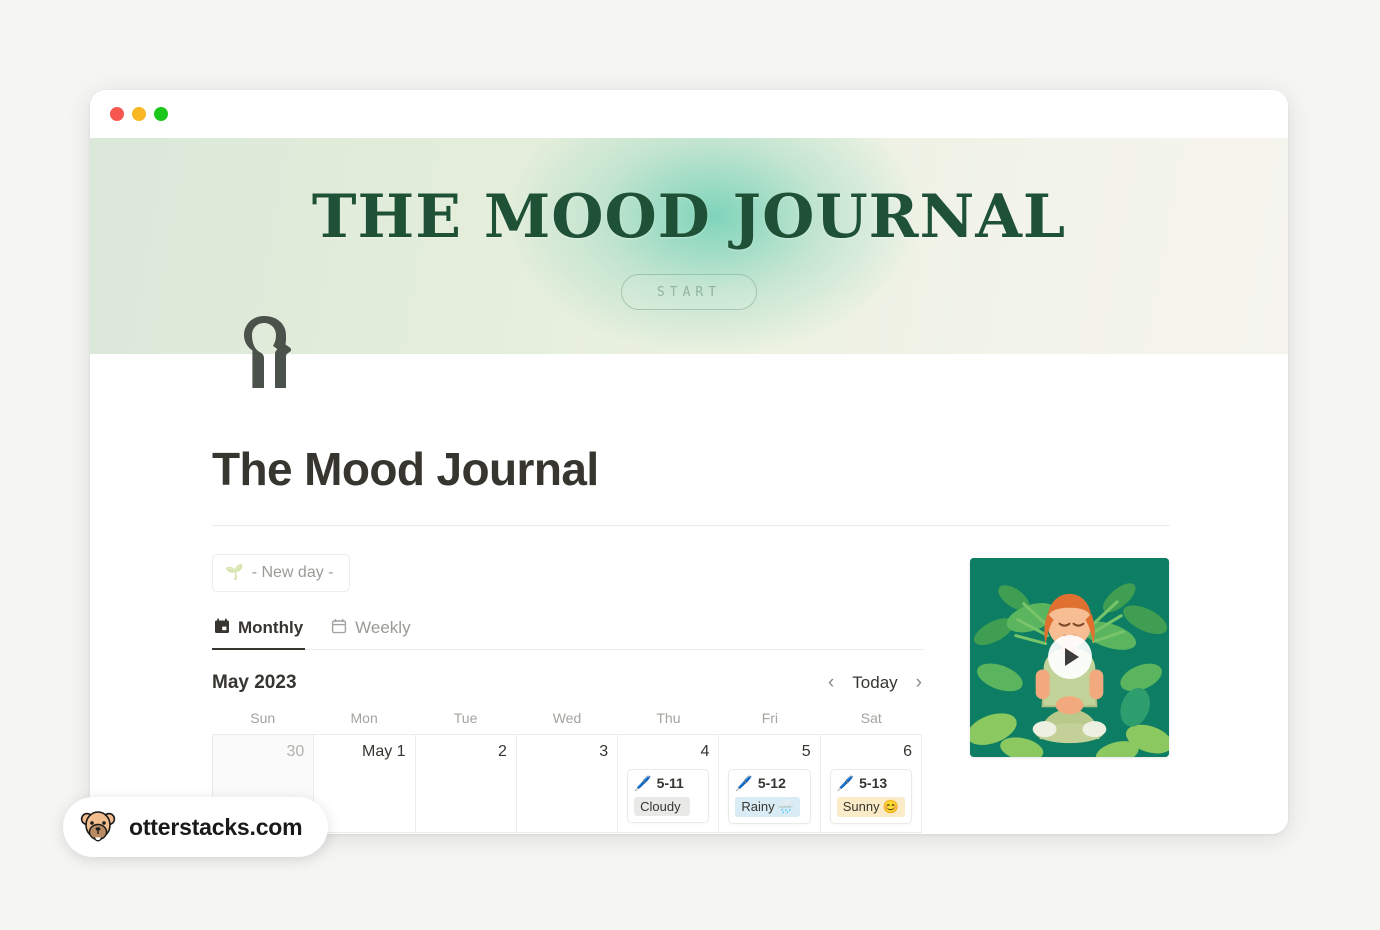 The image size is (1380, 930). What do you see at coordinates (405, 469) in the screenshot?
I see `page-title: The Mood Journal` at bounding box center [405, 469].